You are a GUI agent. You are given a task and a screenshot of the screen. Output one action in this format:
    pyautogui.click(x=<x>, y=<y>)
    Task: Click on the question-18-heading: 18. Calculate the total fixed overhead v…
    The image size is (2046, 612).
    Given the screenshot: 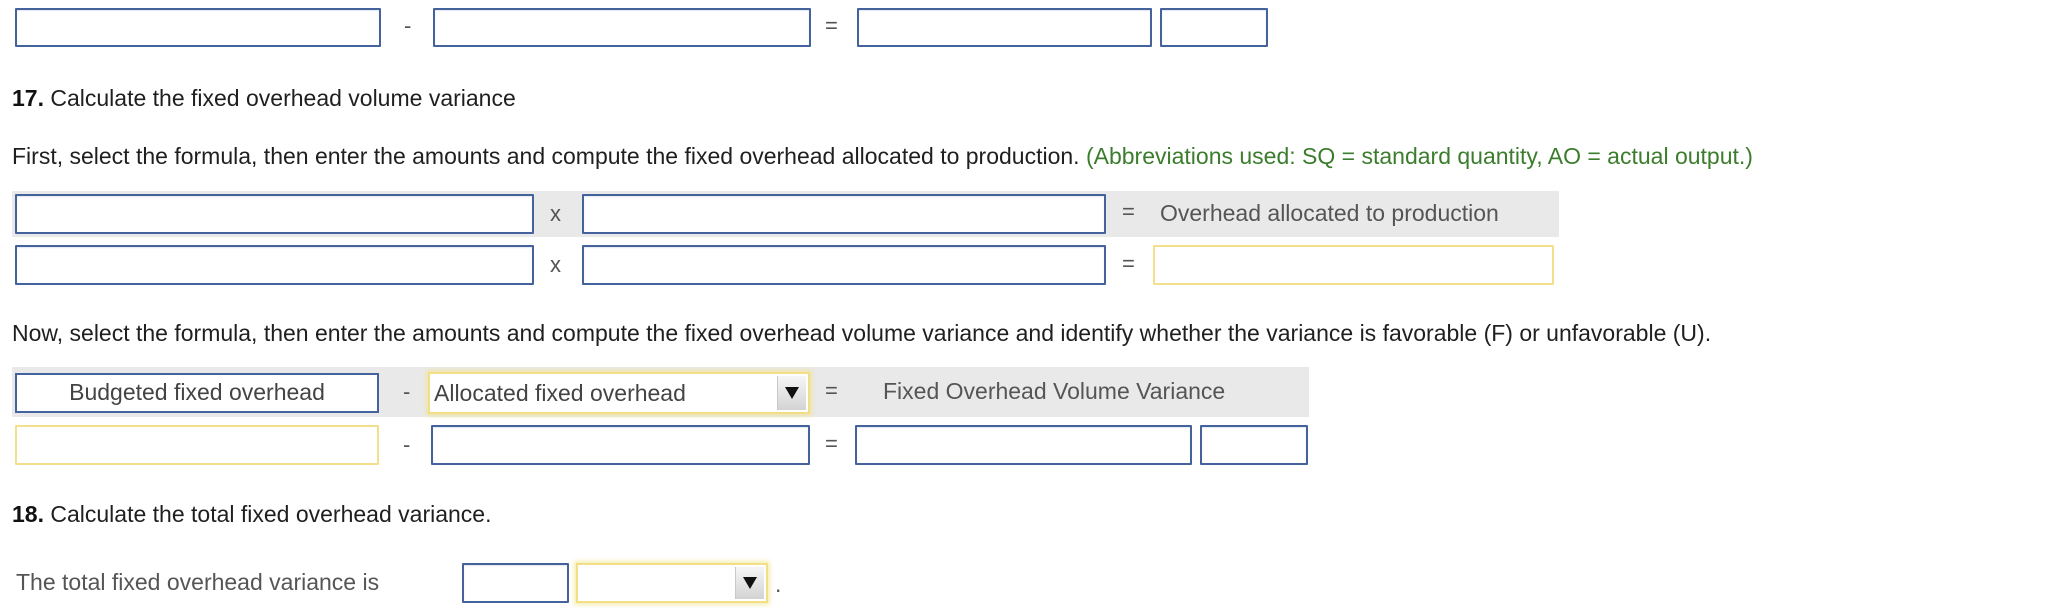 What is the action you would take?
    pyautogui.click(x=251, y=514)
    